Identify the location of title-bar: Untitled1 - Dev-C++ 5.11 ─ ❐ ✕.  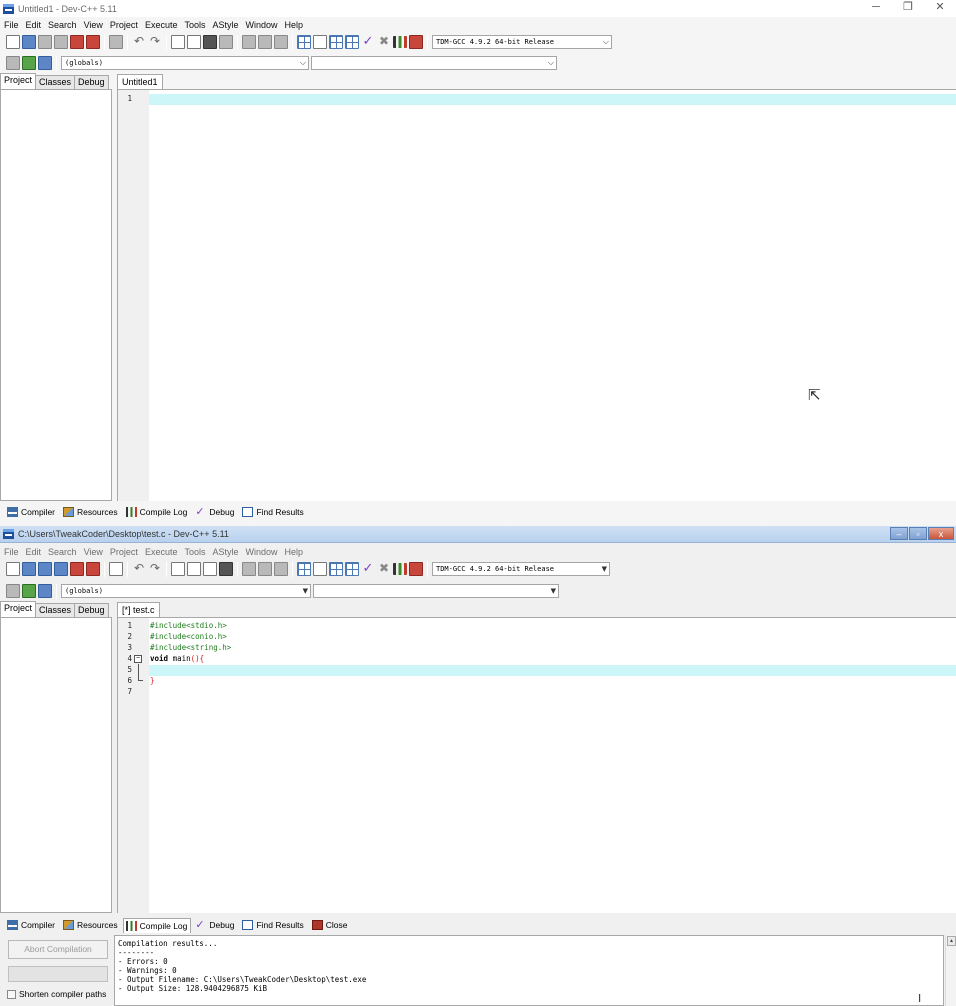
(478, 8).